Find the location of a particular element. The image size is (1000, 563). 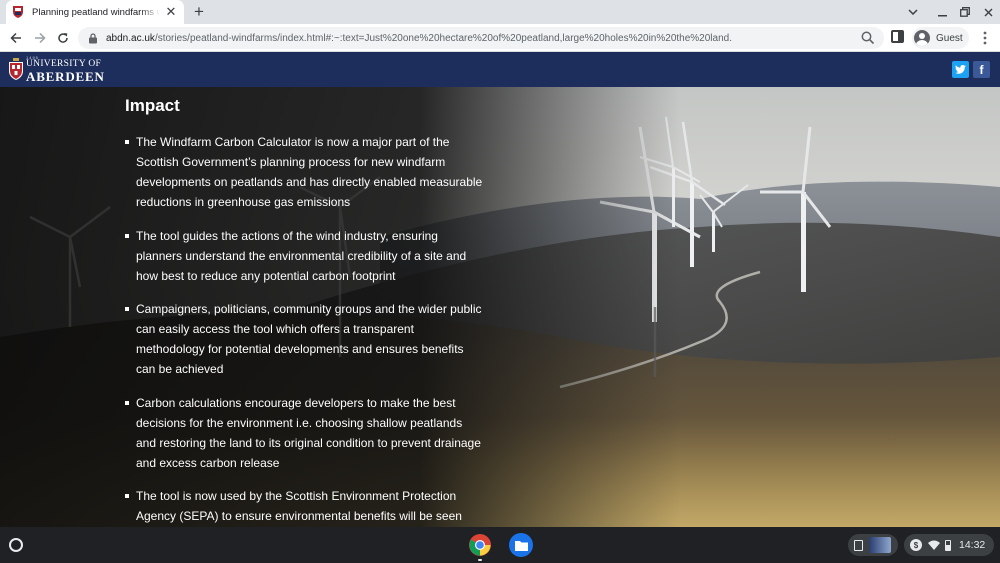

tab-strip: Planning peatland windfarms w ✕ + is located at coordinates (500, 12).